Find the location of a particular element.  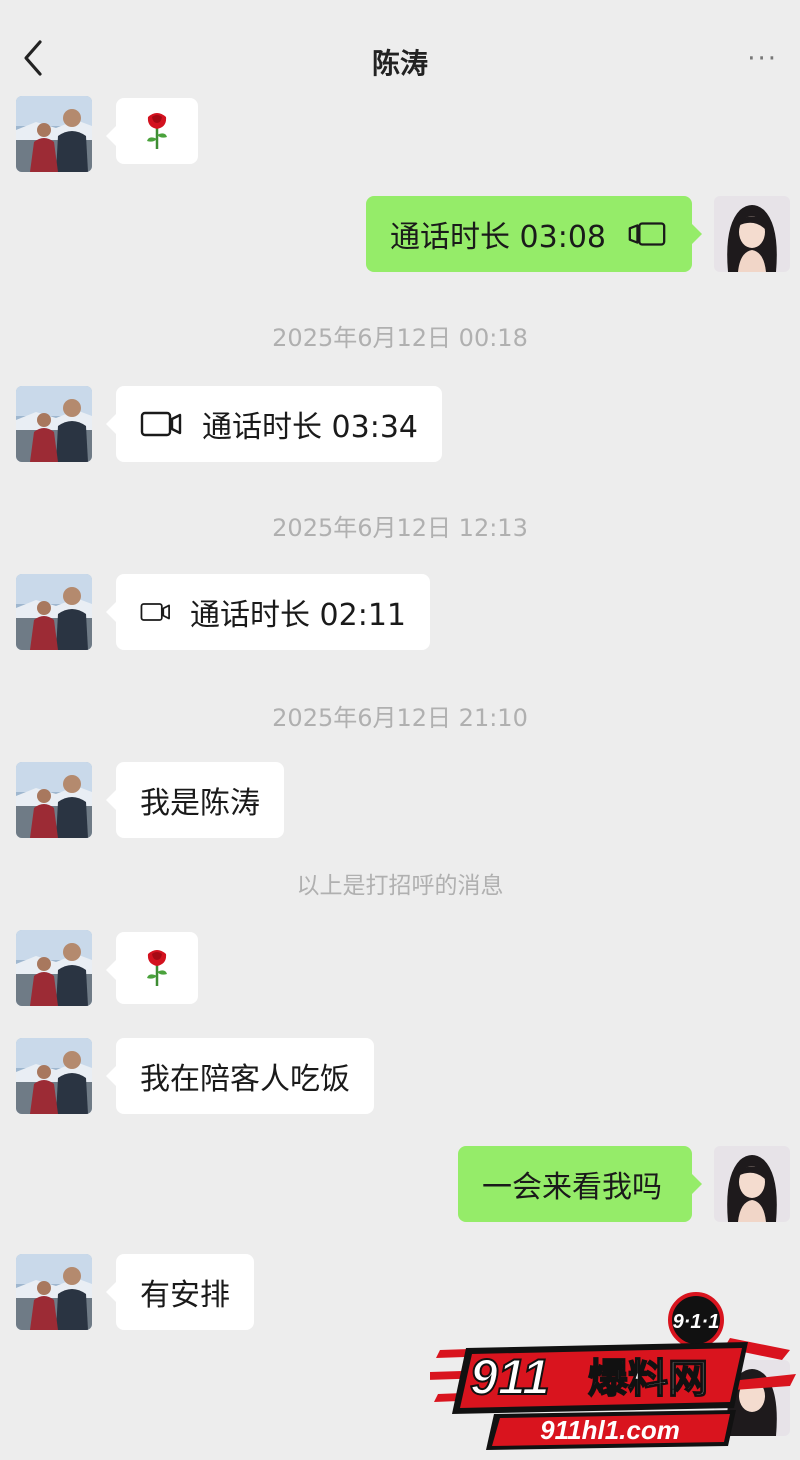

call-duration-text: 通话时长 03:34 is located at coordinates (310, 427).